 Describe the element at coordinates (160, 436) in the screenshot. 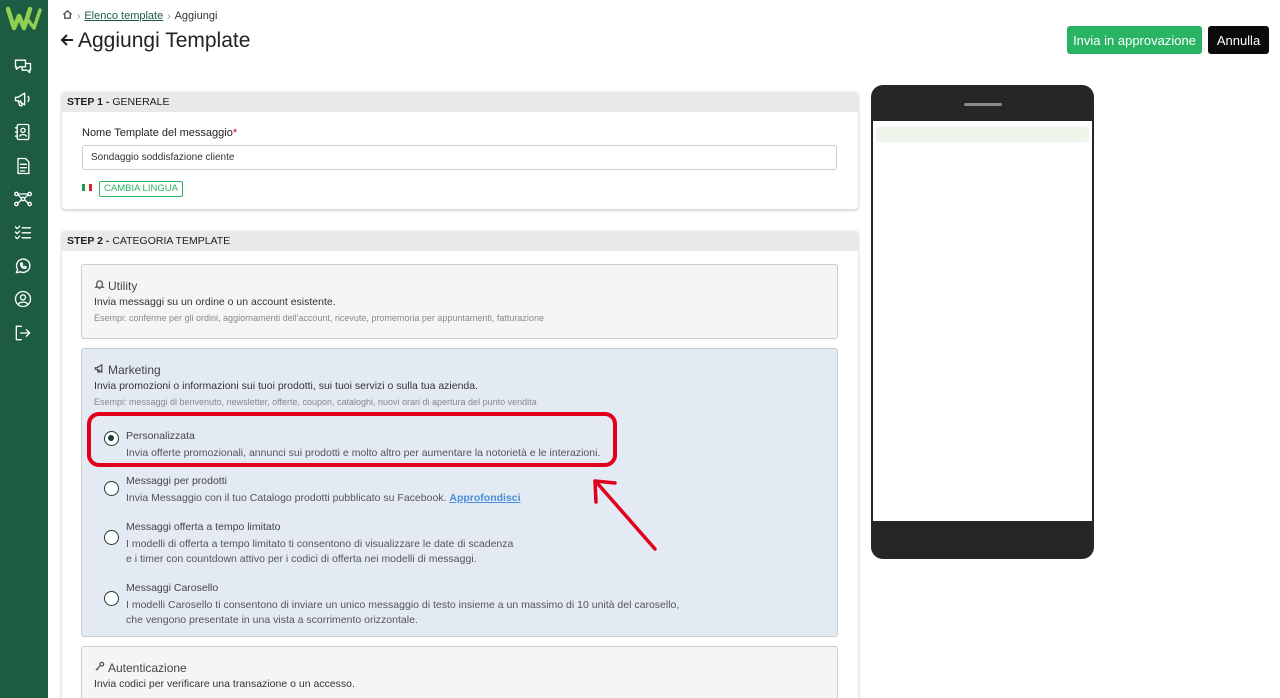

I see `option-title: Personalizzata` at that location.